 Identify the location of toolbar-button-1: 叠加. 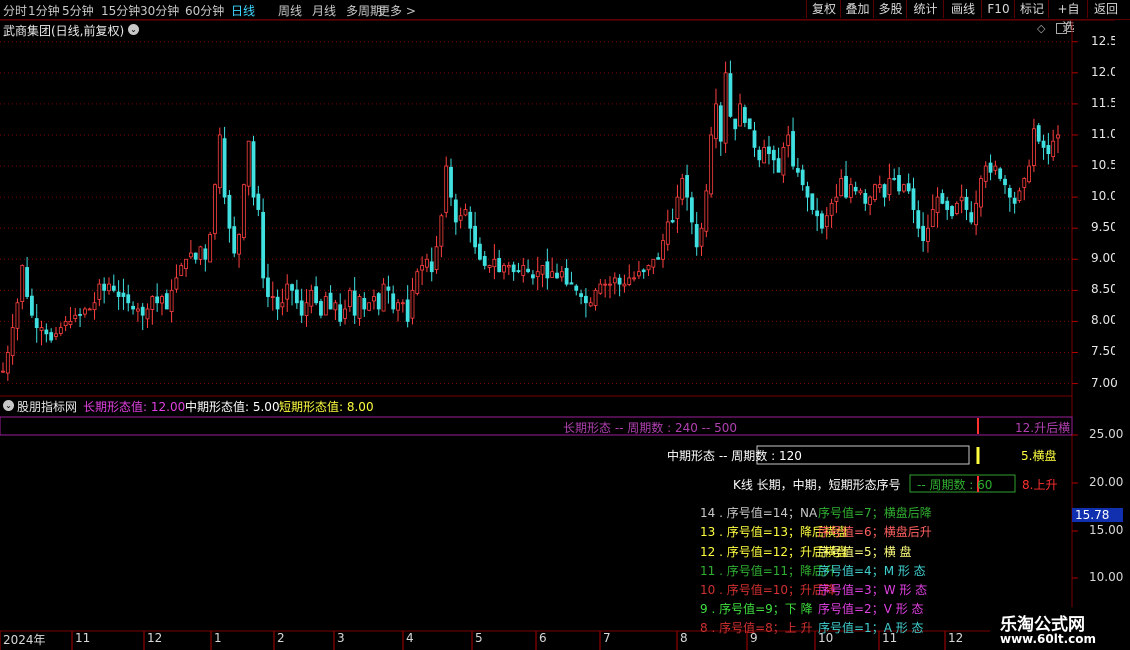
(857, 9).